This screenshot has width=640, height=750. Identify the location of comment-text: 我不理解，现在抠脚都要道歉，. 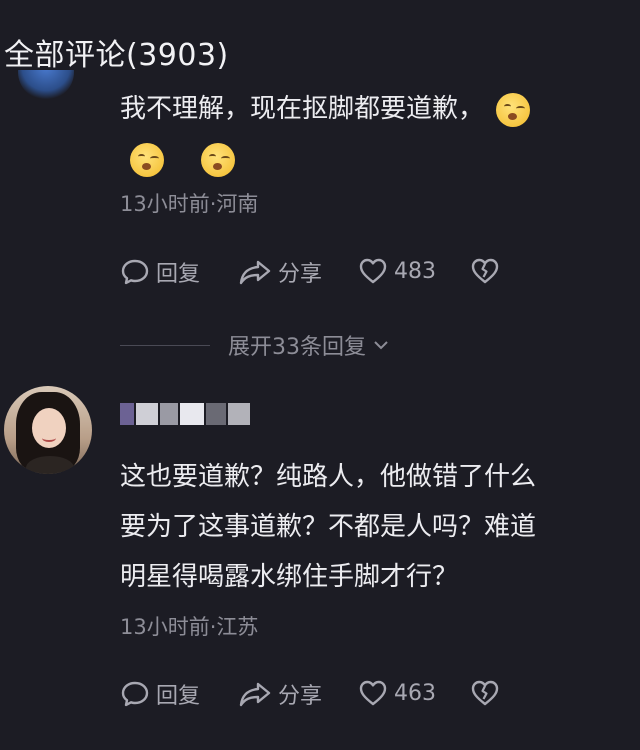
(327, 109).